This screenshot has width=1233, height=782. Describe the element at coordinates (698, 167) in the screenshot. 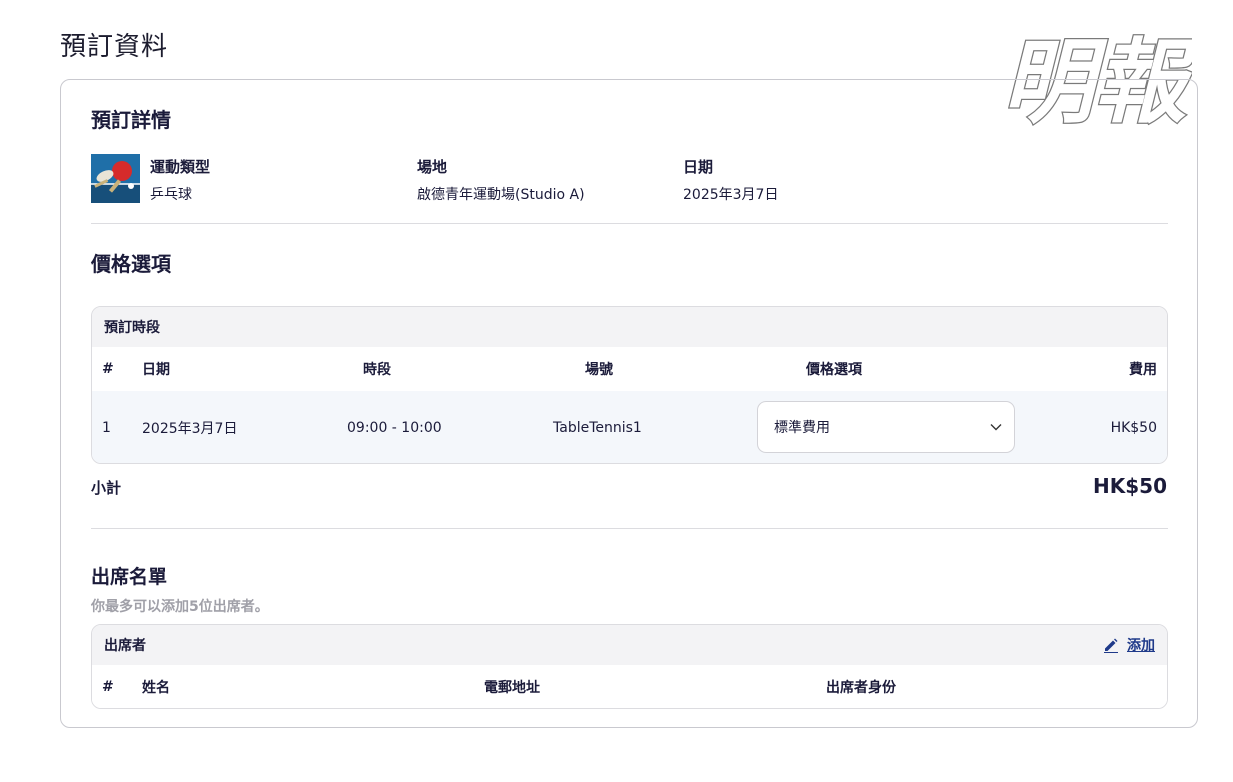

I see `date-label: 日期` at that location.